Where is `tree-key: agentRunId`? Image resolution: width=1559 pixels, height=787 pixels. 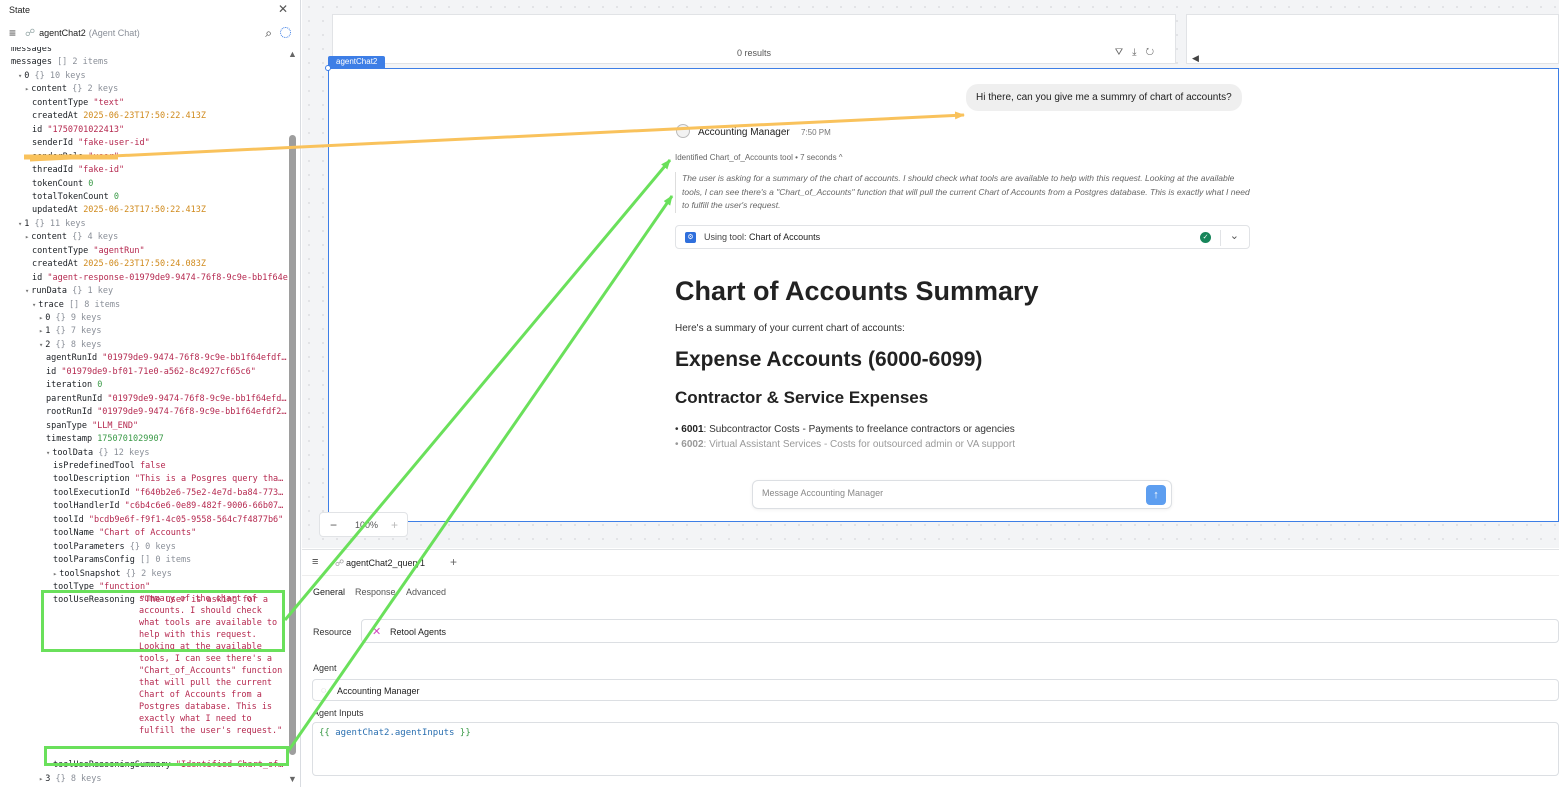 tree-key: agentRunId is located at coordinates (74, 358).